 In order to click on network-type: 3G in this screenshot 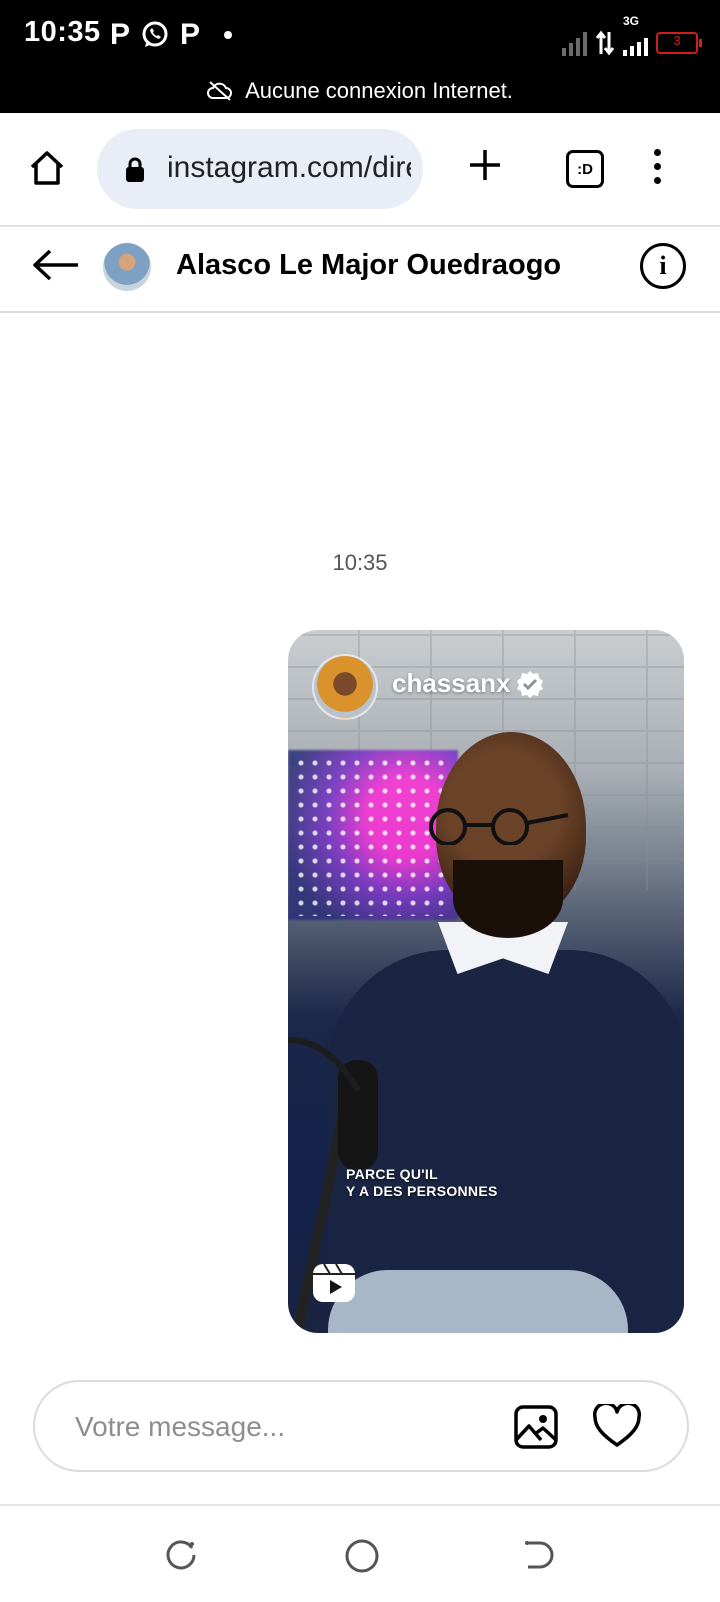, I will do `click(631, 21)`.